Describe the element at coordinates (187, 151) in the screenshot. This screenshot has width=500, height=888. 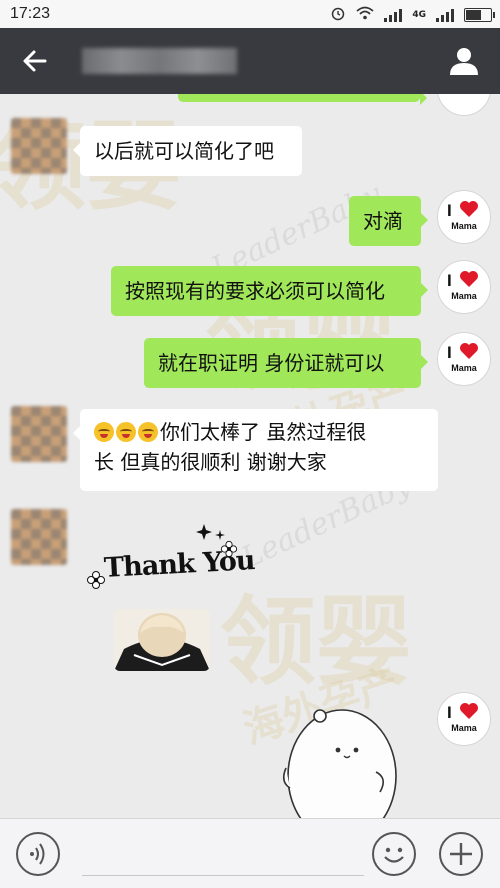
I see `message-bubble: 以后就可以简化了吧` at that location.